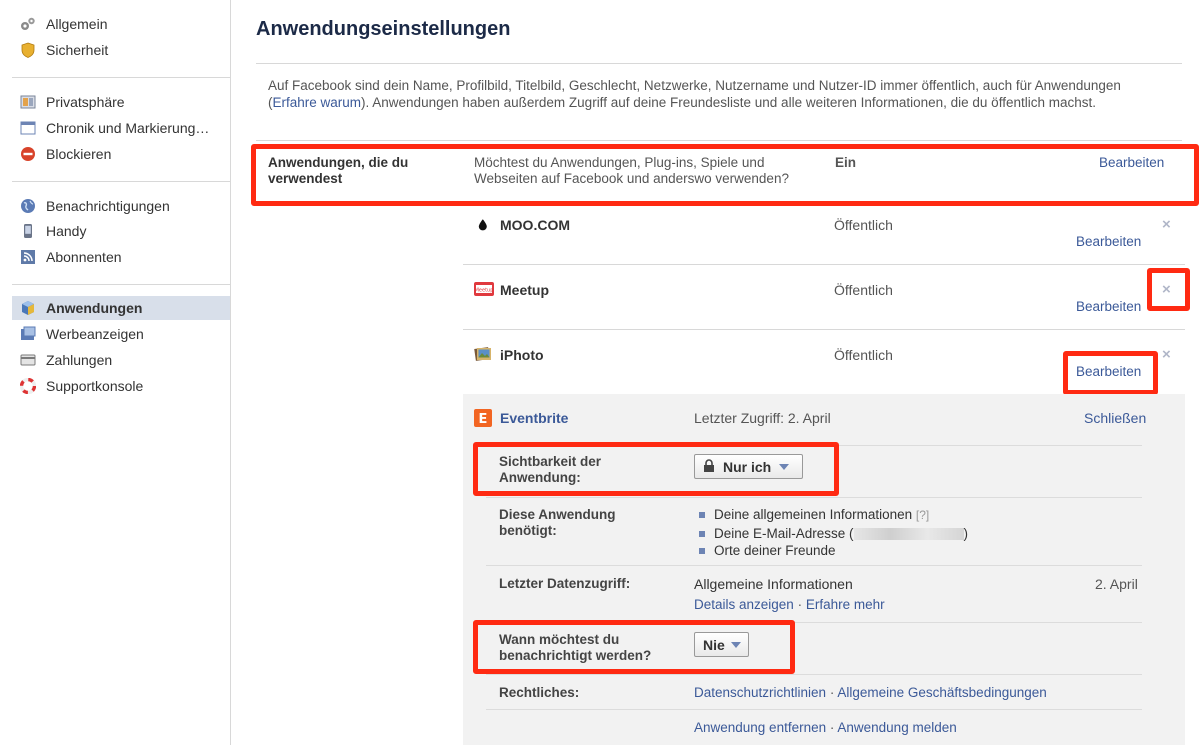 The width and height of the screenshot is (1200, 745). I want to click on gears-icon, so click(28, 24).